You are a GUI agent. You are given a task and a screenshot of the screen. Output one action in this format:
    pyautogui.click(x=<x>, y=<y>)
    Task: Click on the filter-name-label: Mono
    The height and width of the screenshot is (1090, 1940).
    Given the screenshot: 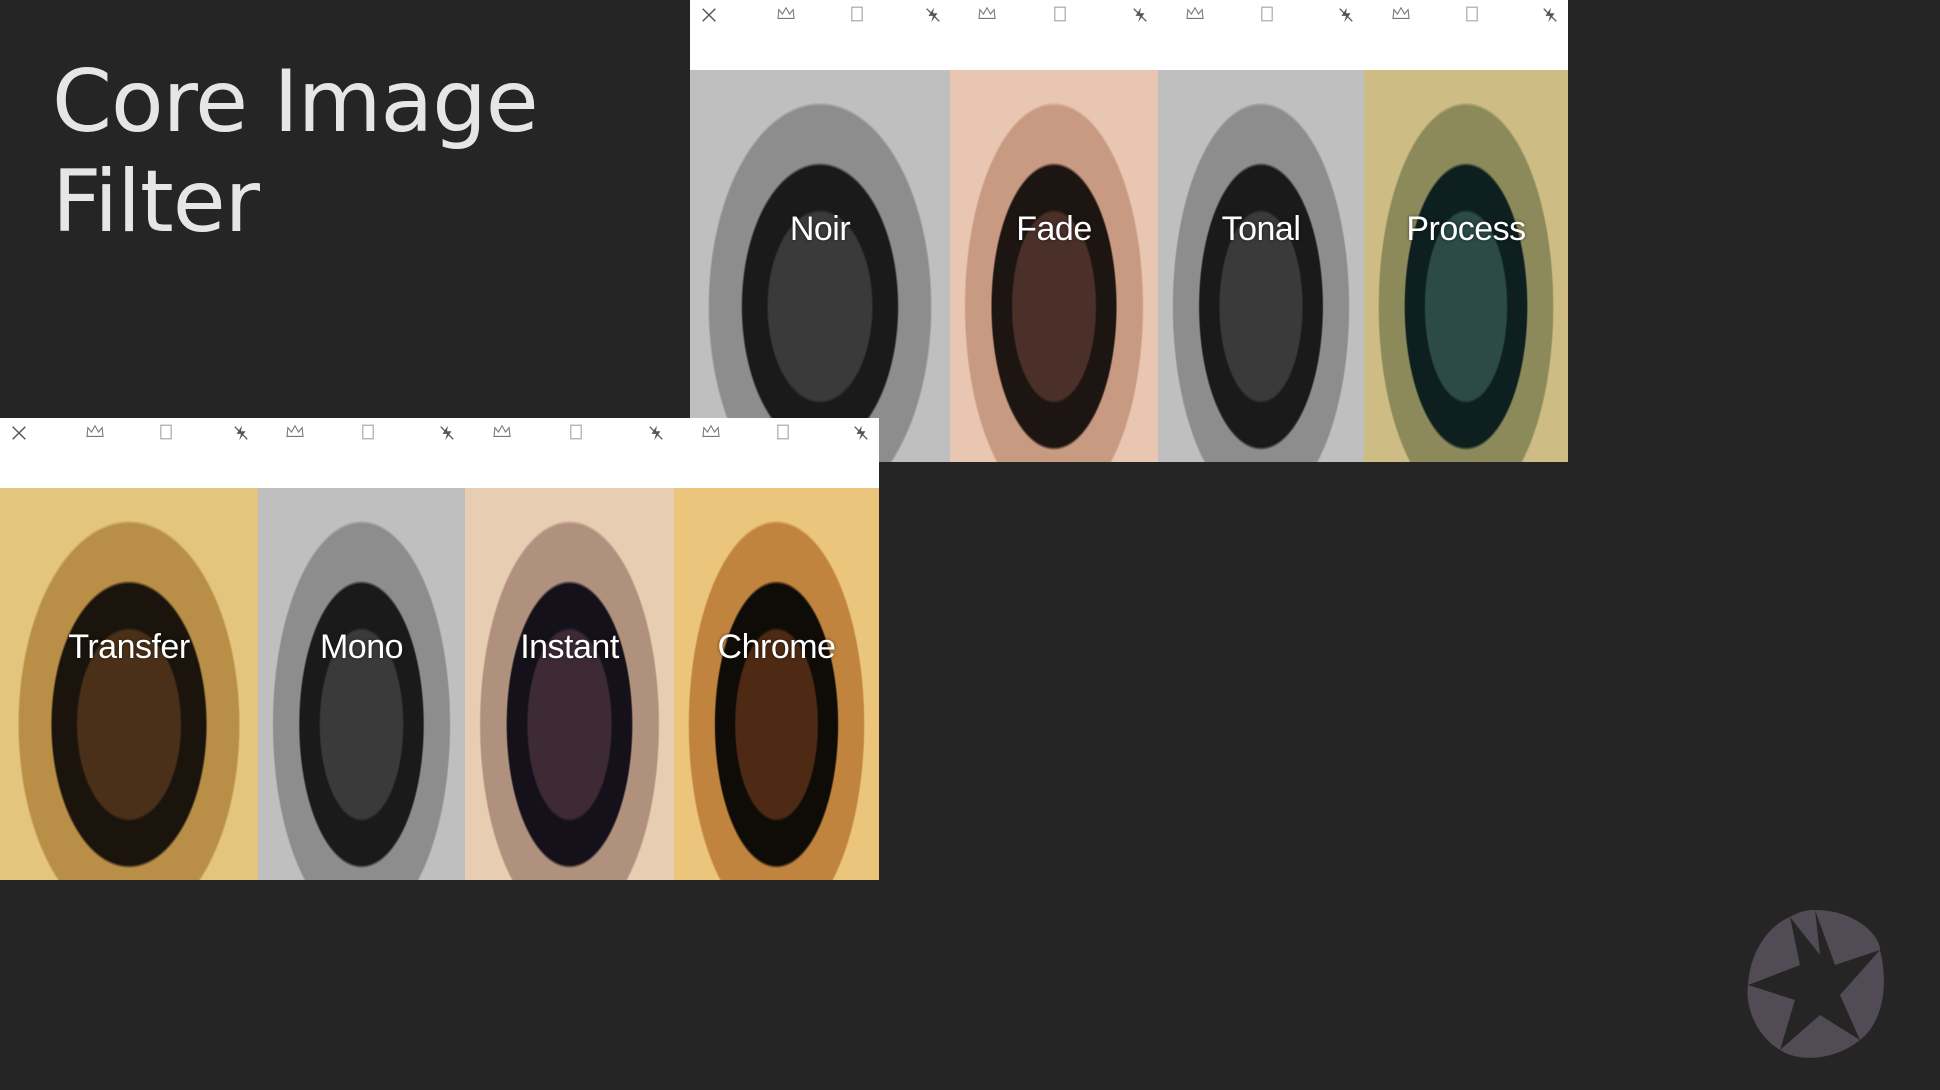 What is the action you would take?
    pyautogui.click(x=361, y=647)
    